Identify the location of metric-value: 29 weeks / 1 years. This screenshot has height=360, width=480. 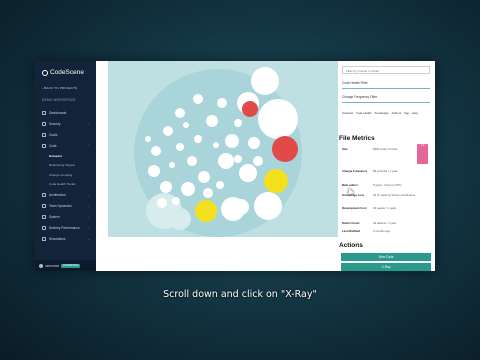
(385, 208).